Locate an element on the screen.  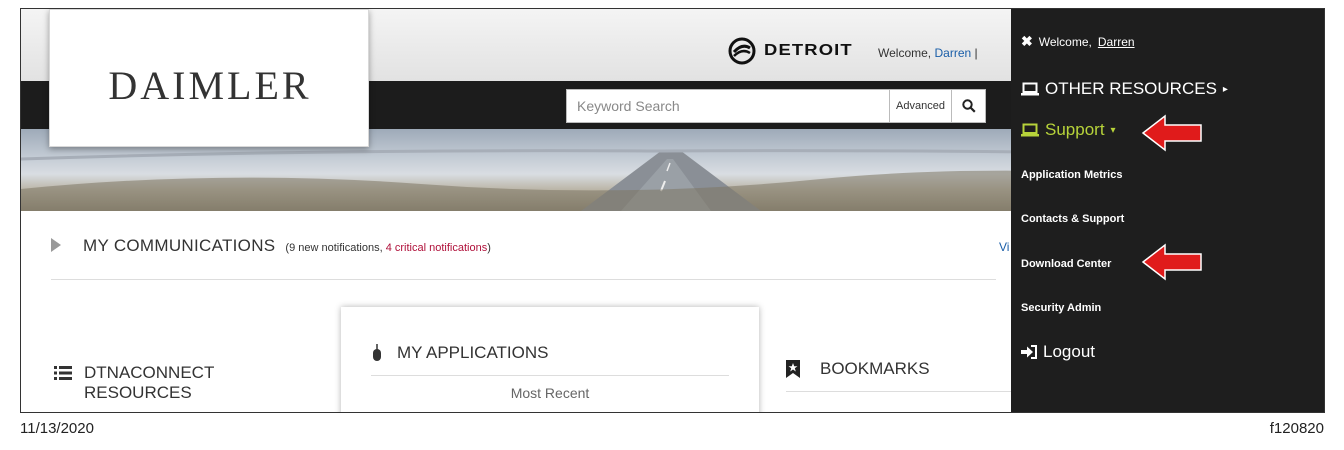
applications-title: MY APPLICATIONS is located at coordinates (473, 352).